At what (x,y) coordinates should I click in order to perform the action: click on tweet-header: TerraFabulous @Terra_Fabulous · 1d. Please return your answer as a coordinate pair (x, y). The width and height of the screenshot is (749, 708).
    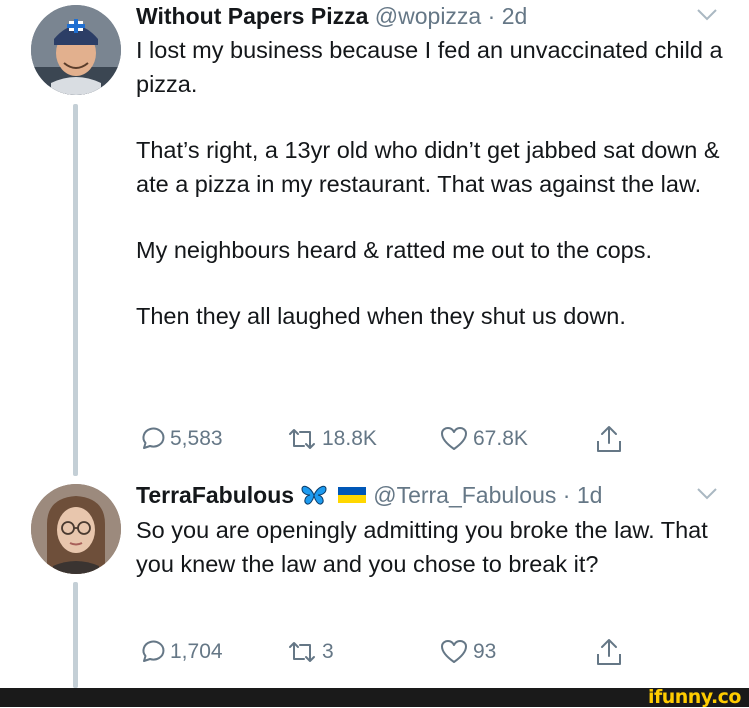
    Looking at the image, I should click on (369, 495).